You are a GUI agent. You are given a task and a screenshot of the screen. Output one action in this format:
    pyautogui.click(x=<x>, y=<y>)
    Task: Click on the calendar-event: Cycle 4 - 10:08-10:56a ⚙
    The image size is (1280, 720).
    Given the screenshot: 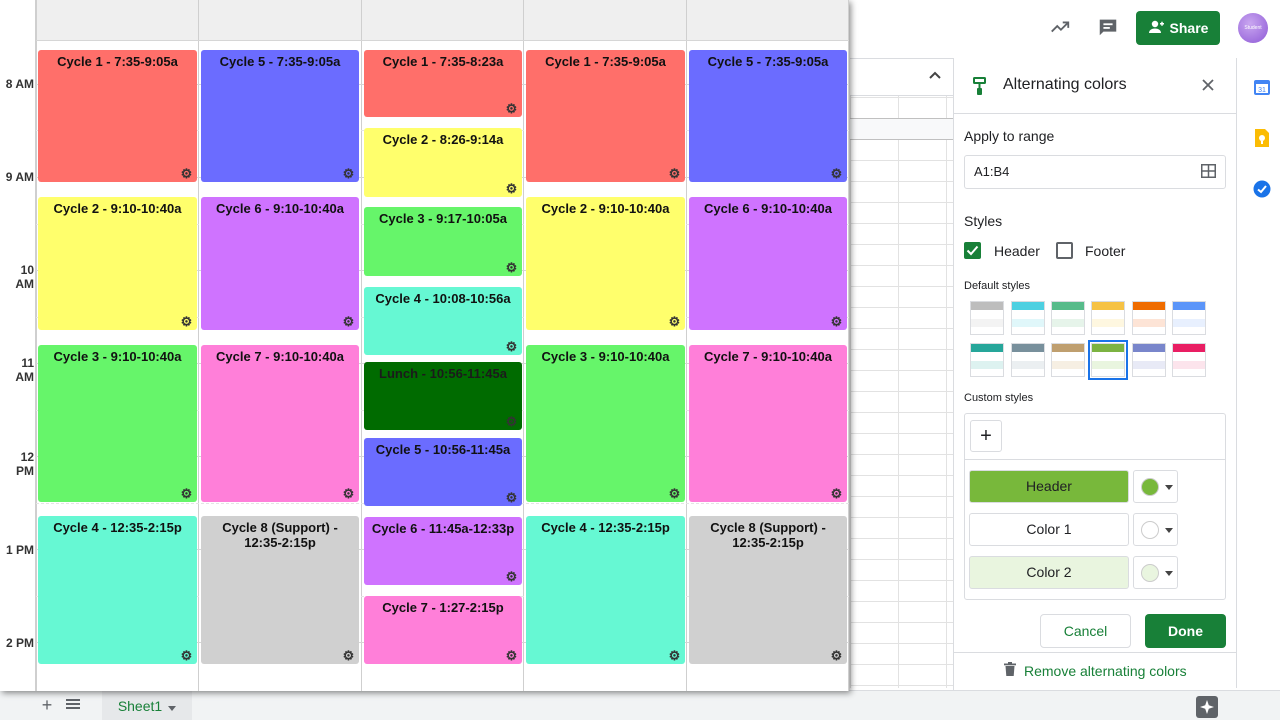 What is the action you would take?
    pyautogui.click(x=443, y=321)
    